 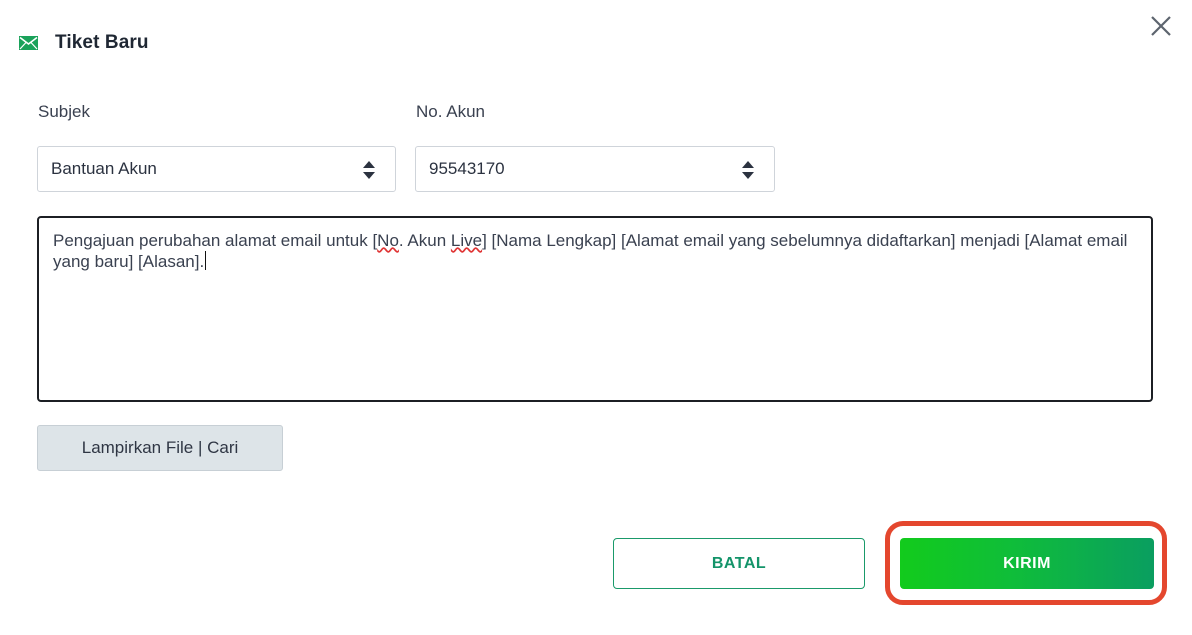 What do you see at coordinates (64, 111) in the screenshot?
I see `subject-label: Subjek` at bounding box center [64, 111].